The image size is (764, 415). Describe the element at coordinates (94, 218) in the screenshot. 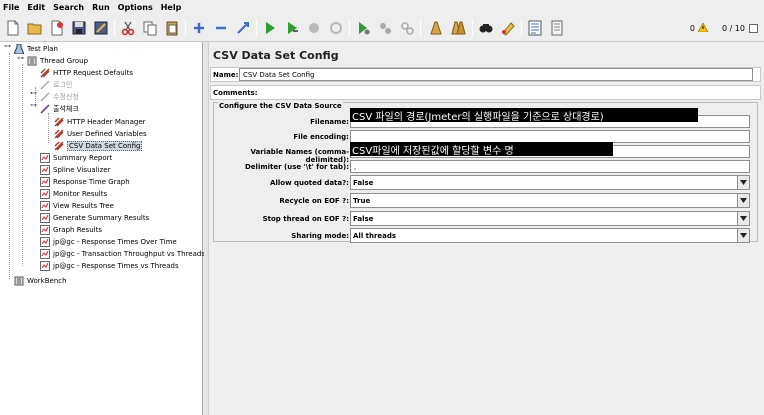

I see `tree-node-generate-summary: Generate Summary Results` at that location.